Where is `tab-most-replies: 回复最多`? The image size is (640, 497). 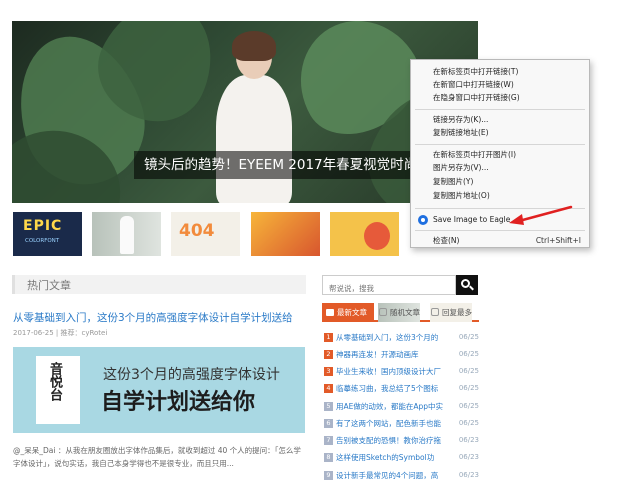 tab-most-replies: 回复最多 is located at coordinates (451, 312).